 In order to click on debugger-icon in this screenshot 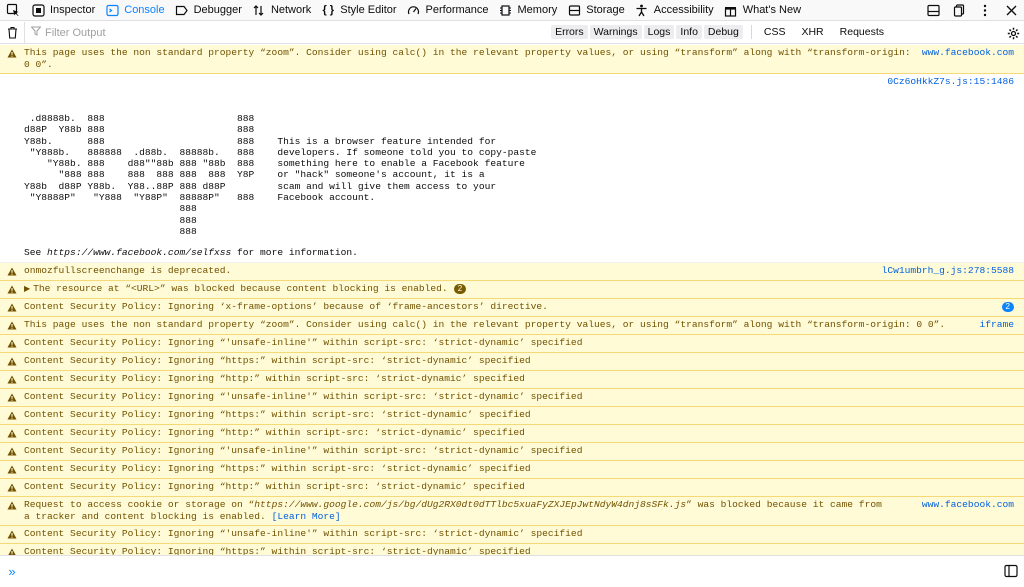, I will do `click(182, 10)`.